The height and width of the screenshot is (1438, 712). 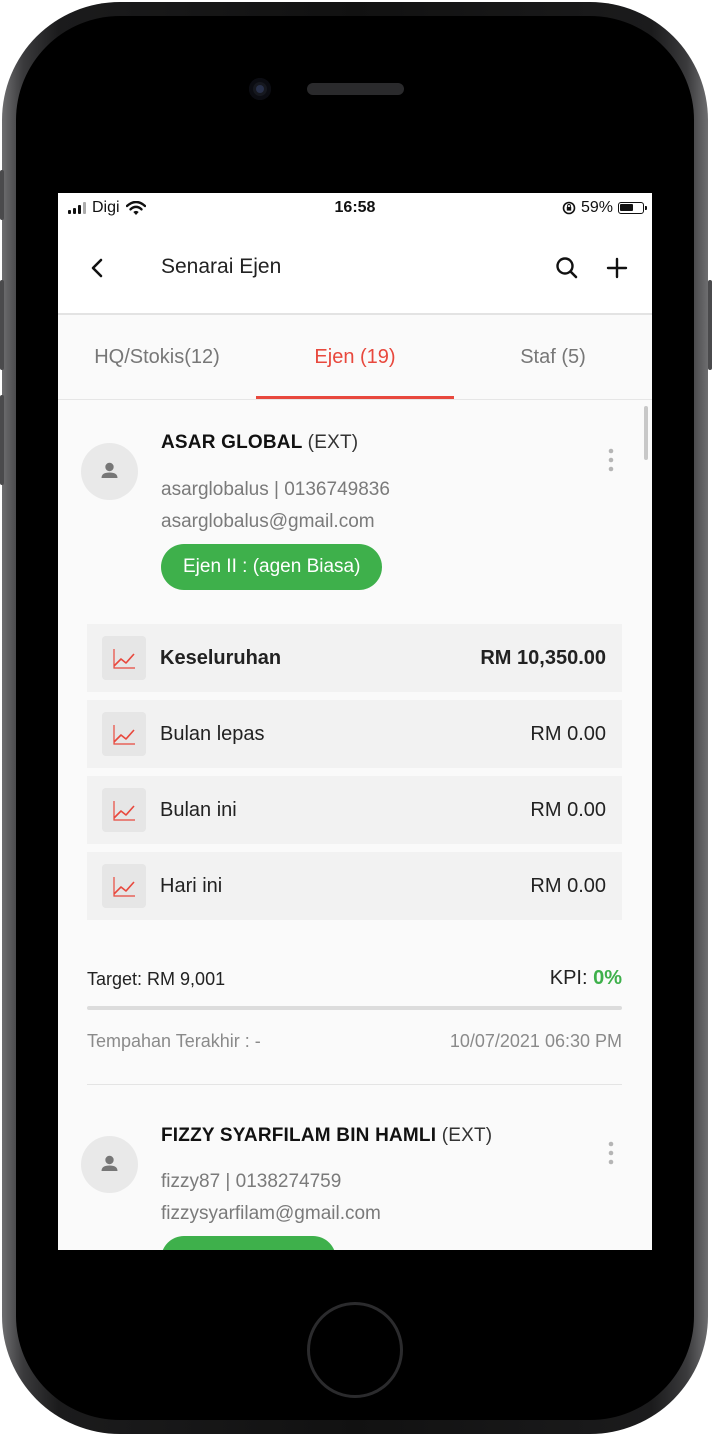 I want to click on tab-bar: HQ/Stokis(12) Ejen (19) Staf (5), so click(x=355, y=357).